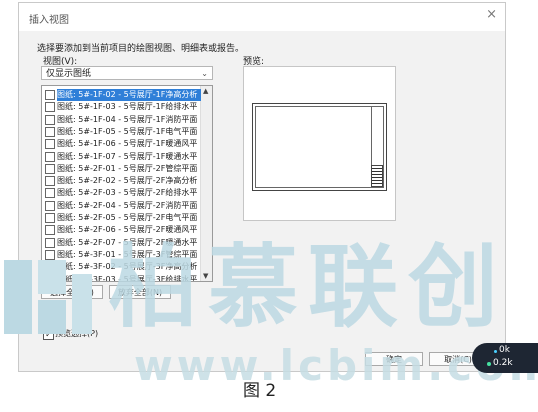 Image resolution: width=538 pixels, height=412 pixels. What do you see at coordinates (205, 91) in the screenshot?
I see `scroll-up-icon: ▲` at bounding box center [205, 91].